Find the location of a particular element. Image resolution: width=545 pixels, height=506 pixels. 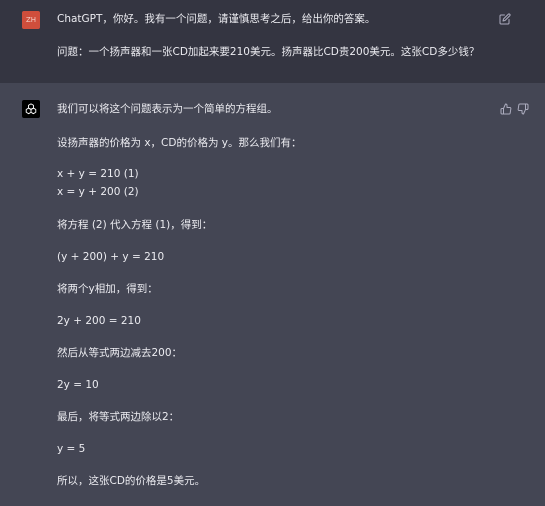

assistant-line: (y + 200) + y = 210 is located at coordinates (111, 257).